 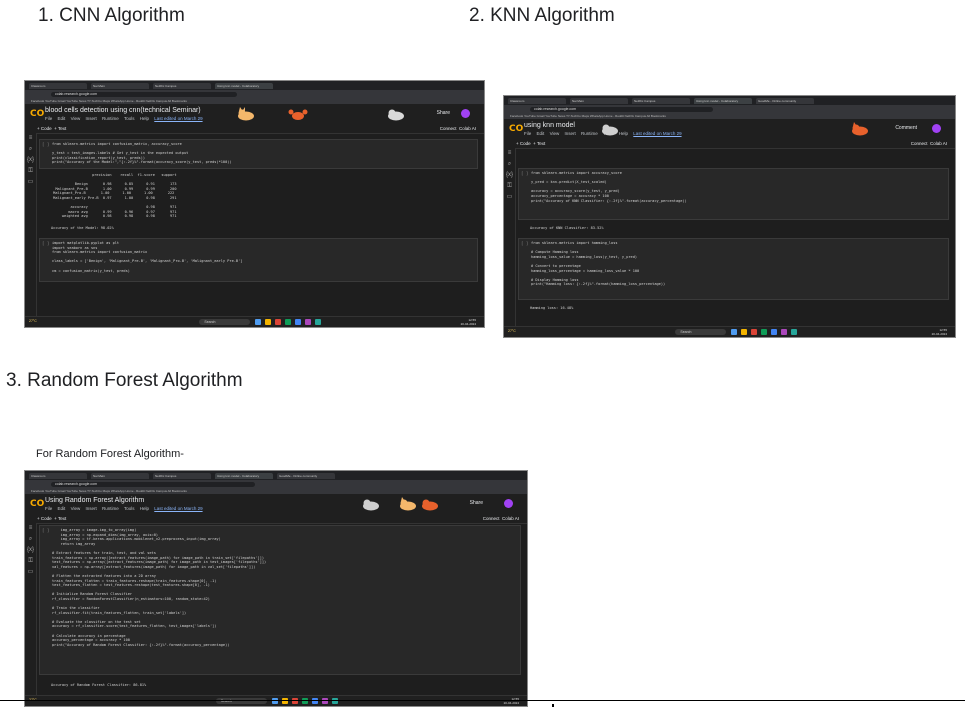 What do you see at coordinates (906, 128) in the screenshot?
I see `comment-button: Comment` at bounding box center [906, 128].